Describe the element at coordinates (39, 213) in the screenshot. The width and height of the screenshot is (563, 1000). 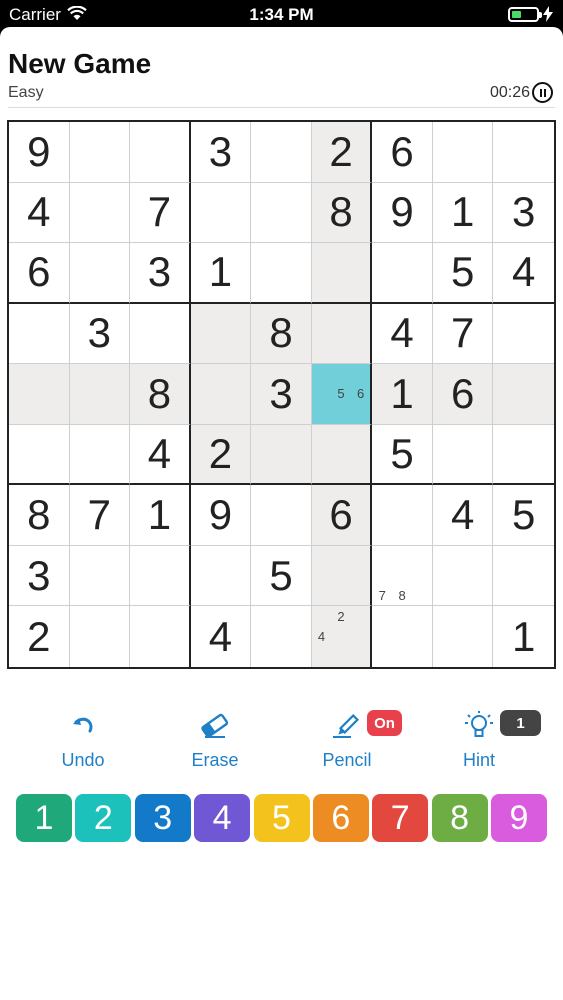
I see `sudoku-cell-r2c1: 4` at that location.